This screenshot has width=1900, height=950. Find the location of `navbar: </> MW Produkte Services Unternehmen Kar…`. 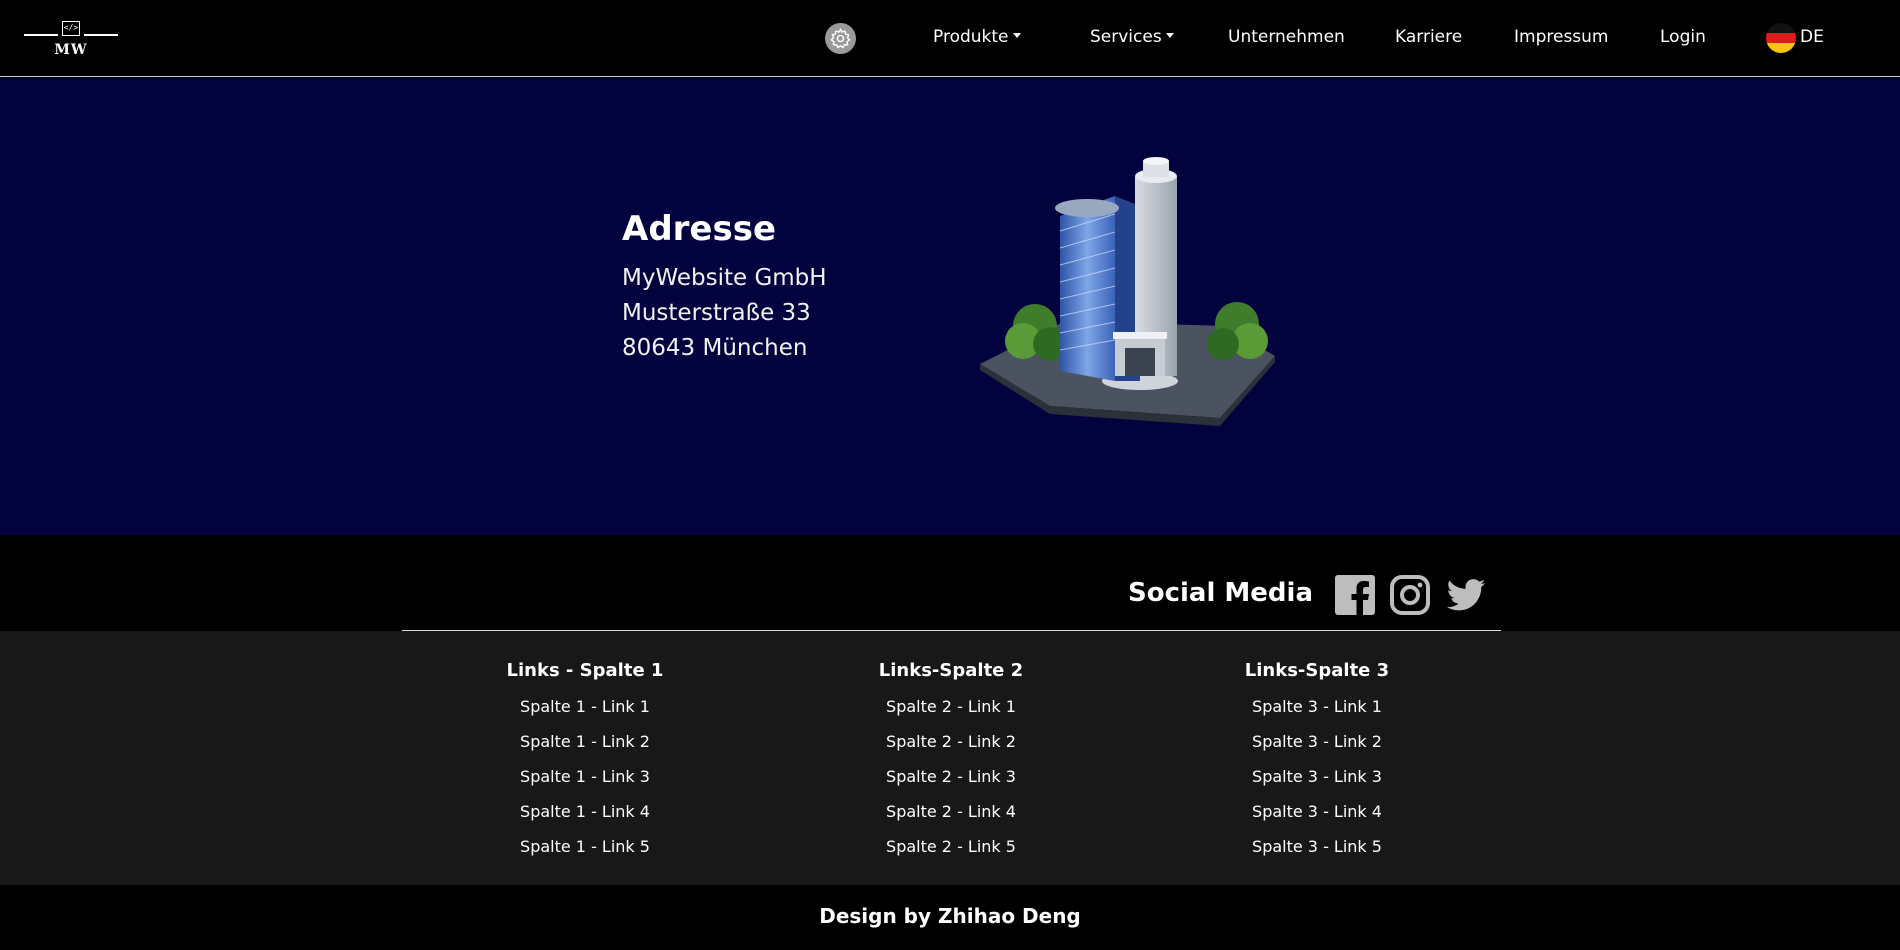

navbar: </> MW Produkte Services Unternehmen Kar… is located at coordinates (950, 38).